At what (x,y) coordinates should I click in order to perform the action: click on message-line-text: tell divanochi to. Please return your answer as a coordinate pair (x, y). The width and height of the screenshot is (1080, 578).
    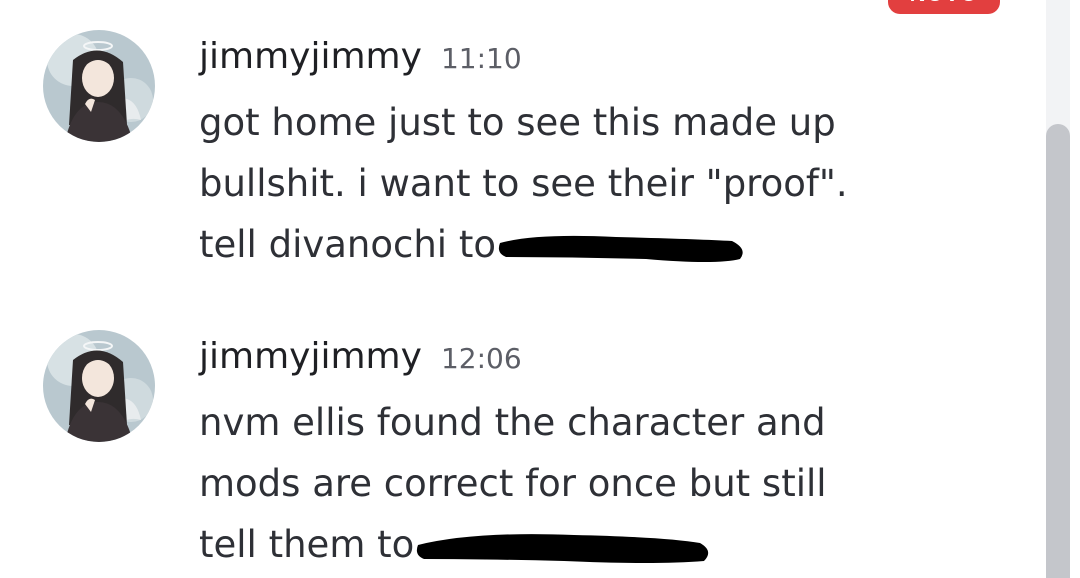
    Looking at the image, I should click on (347, 244).